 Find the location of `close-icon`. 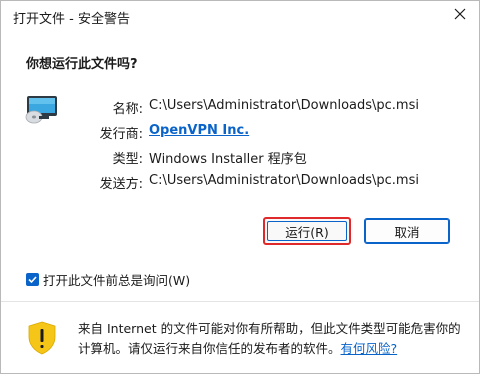

close-icon is located at coordinates (460, 14).